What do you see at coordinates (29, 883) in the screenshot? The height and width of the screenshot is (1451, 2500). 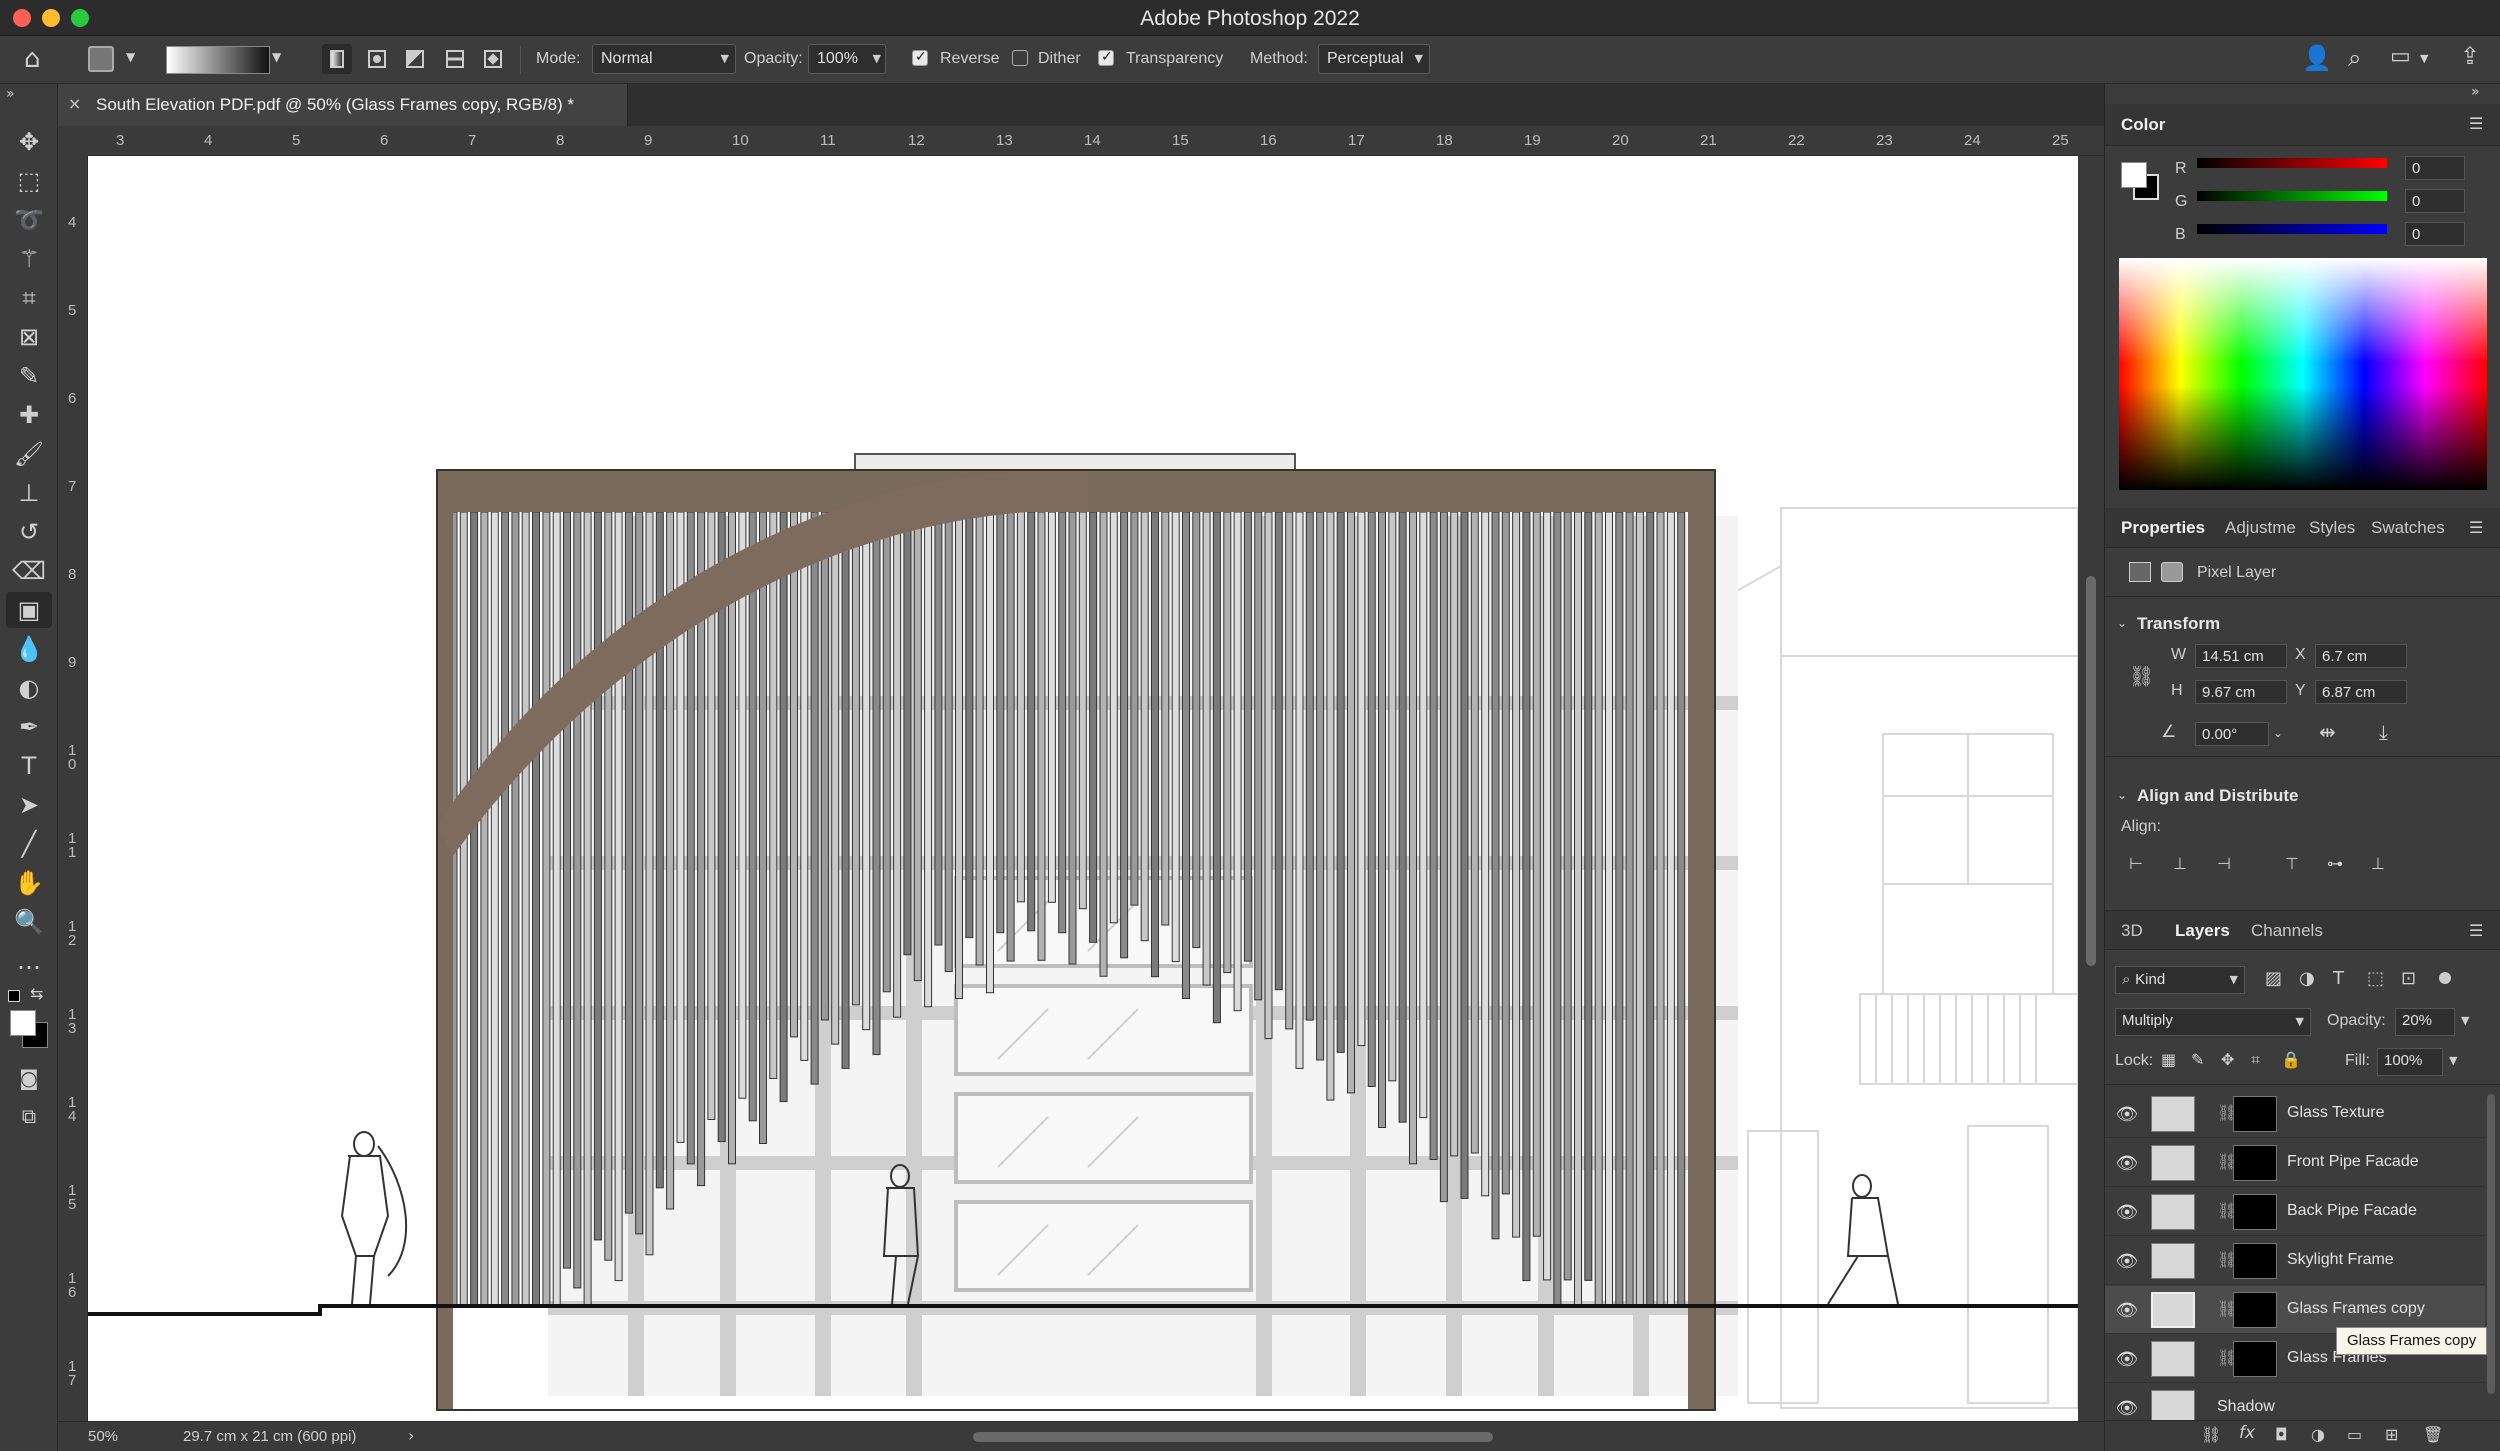 I see `hand-tool-icon: ✋` at bounding box center [29, 883].